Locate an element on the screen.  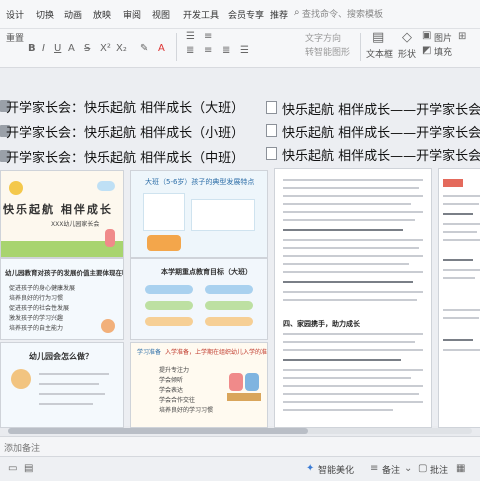
doc-title-large-class: 开学家长会：快乐起航 相伴成长（大班） is located at coordinates (125, 108).